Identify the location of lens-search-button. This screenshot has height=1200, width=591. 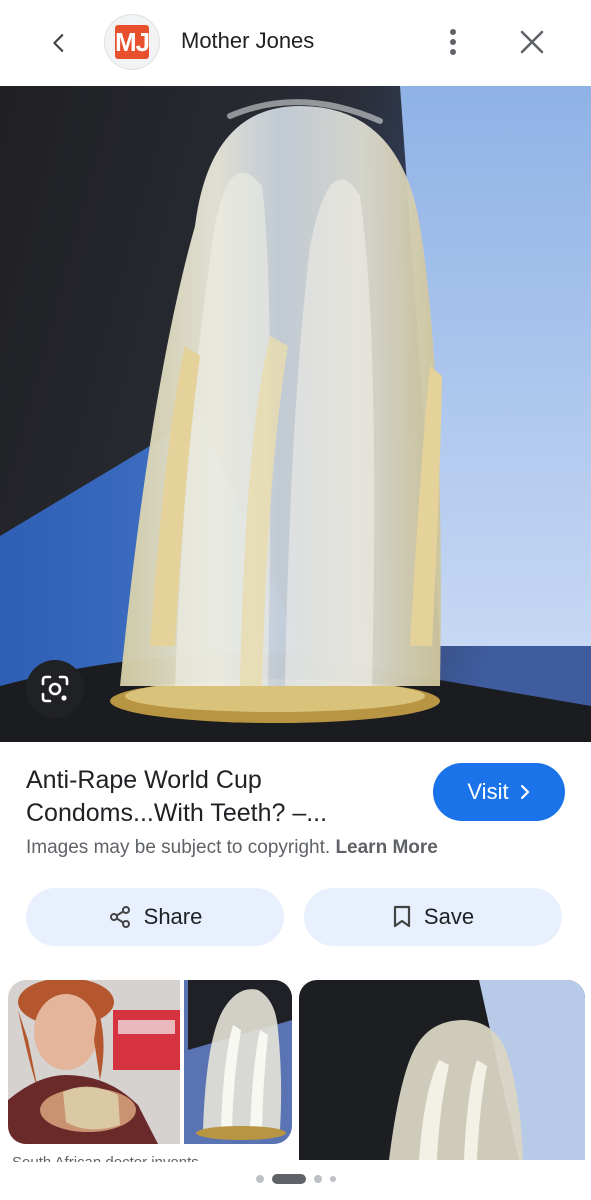
(55, 689).